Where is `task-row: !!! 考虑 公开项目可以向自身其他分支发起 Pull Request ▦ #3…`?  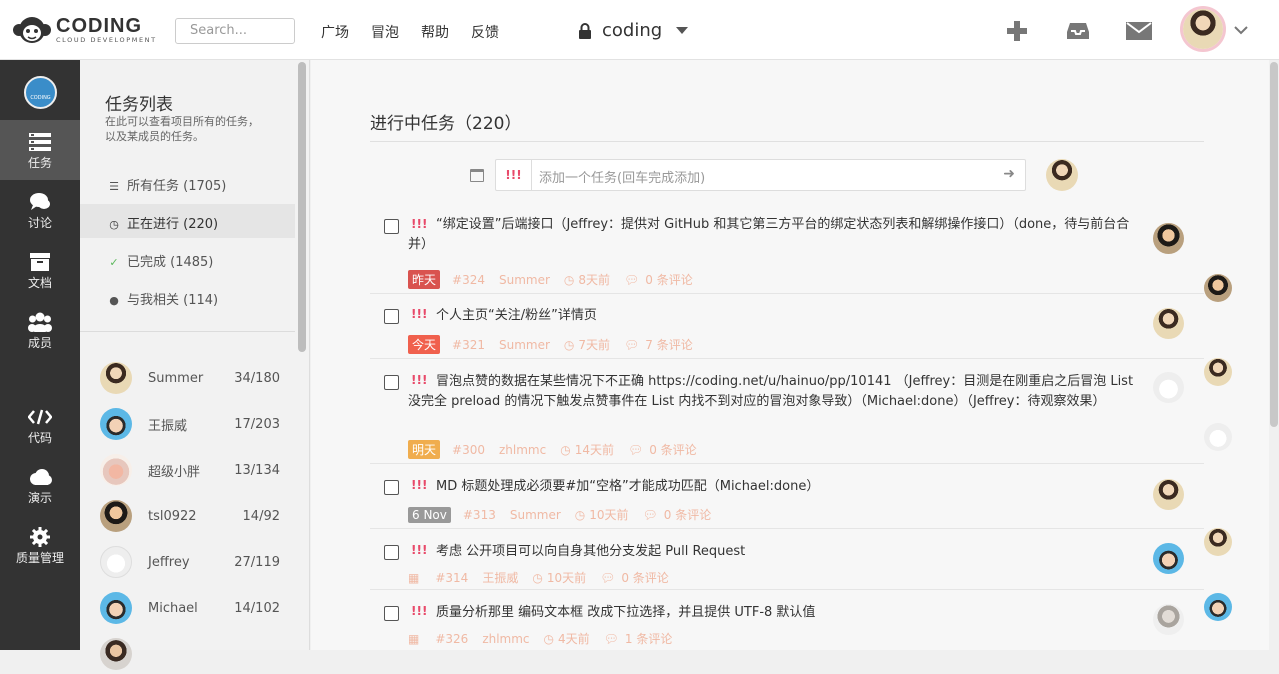
task-row: !!! 考虑 公开项目可以向自身其他分支发起 Pull Request ▦ #3… is located at coordinates (787, 559).